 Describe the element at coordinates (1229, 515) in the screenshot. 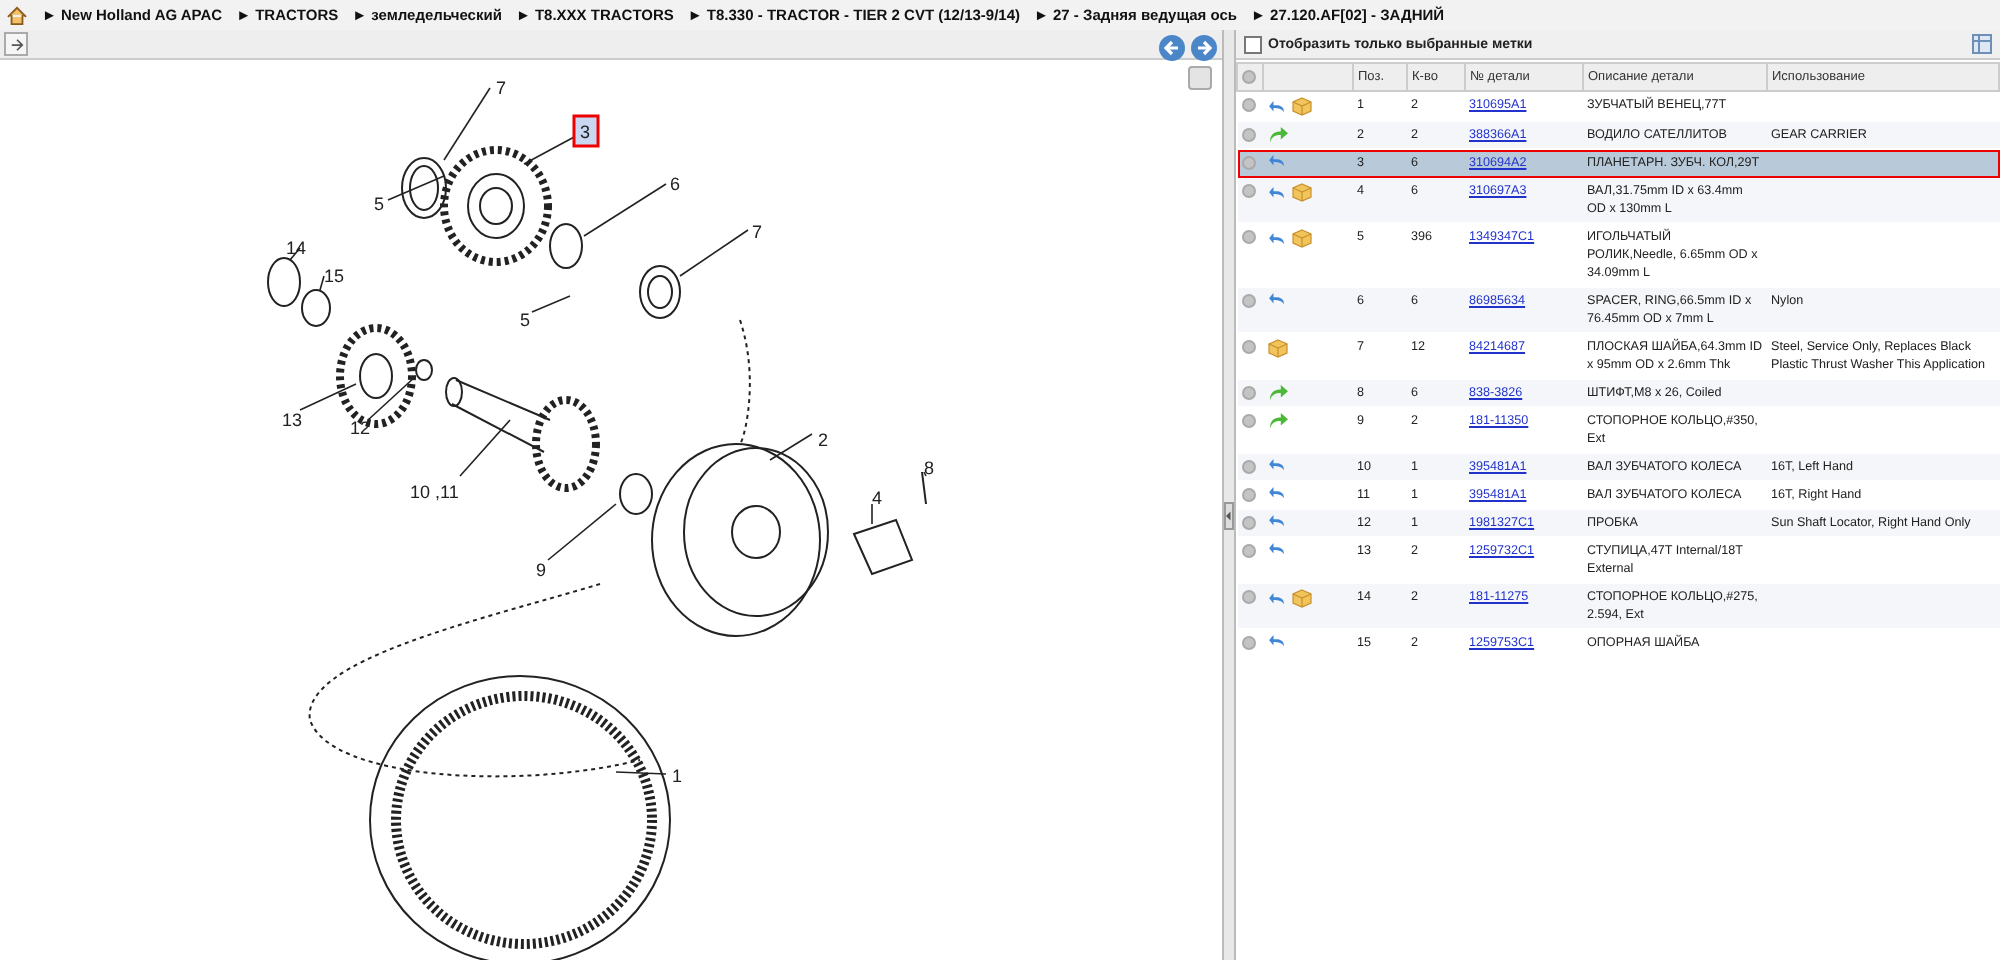

I see `collapse-handle` at that location.